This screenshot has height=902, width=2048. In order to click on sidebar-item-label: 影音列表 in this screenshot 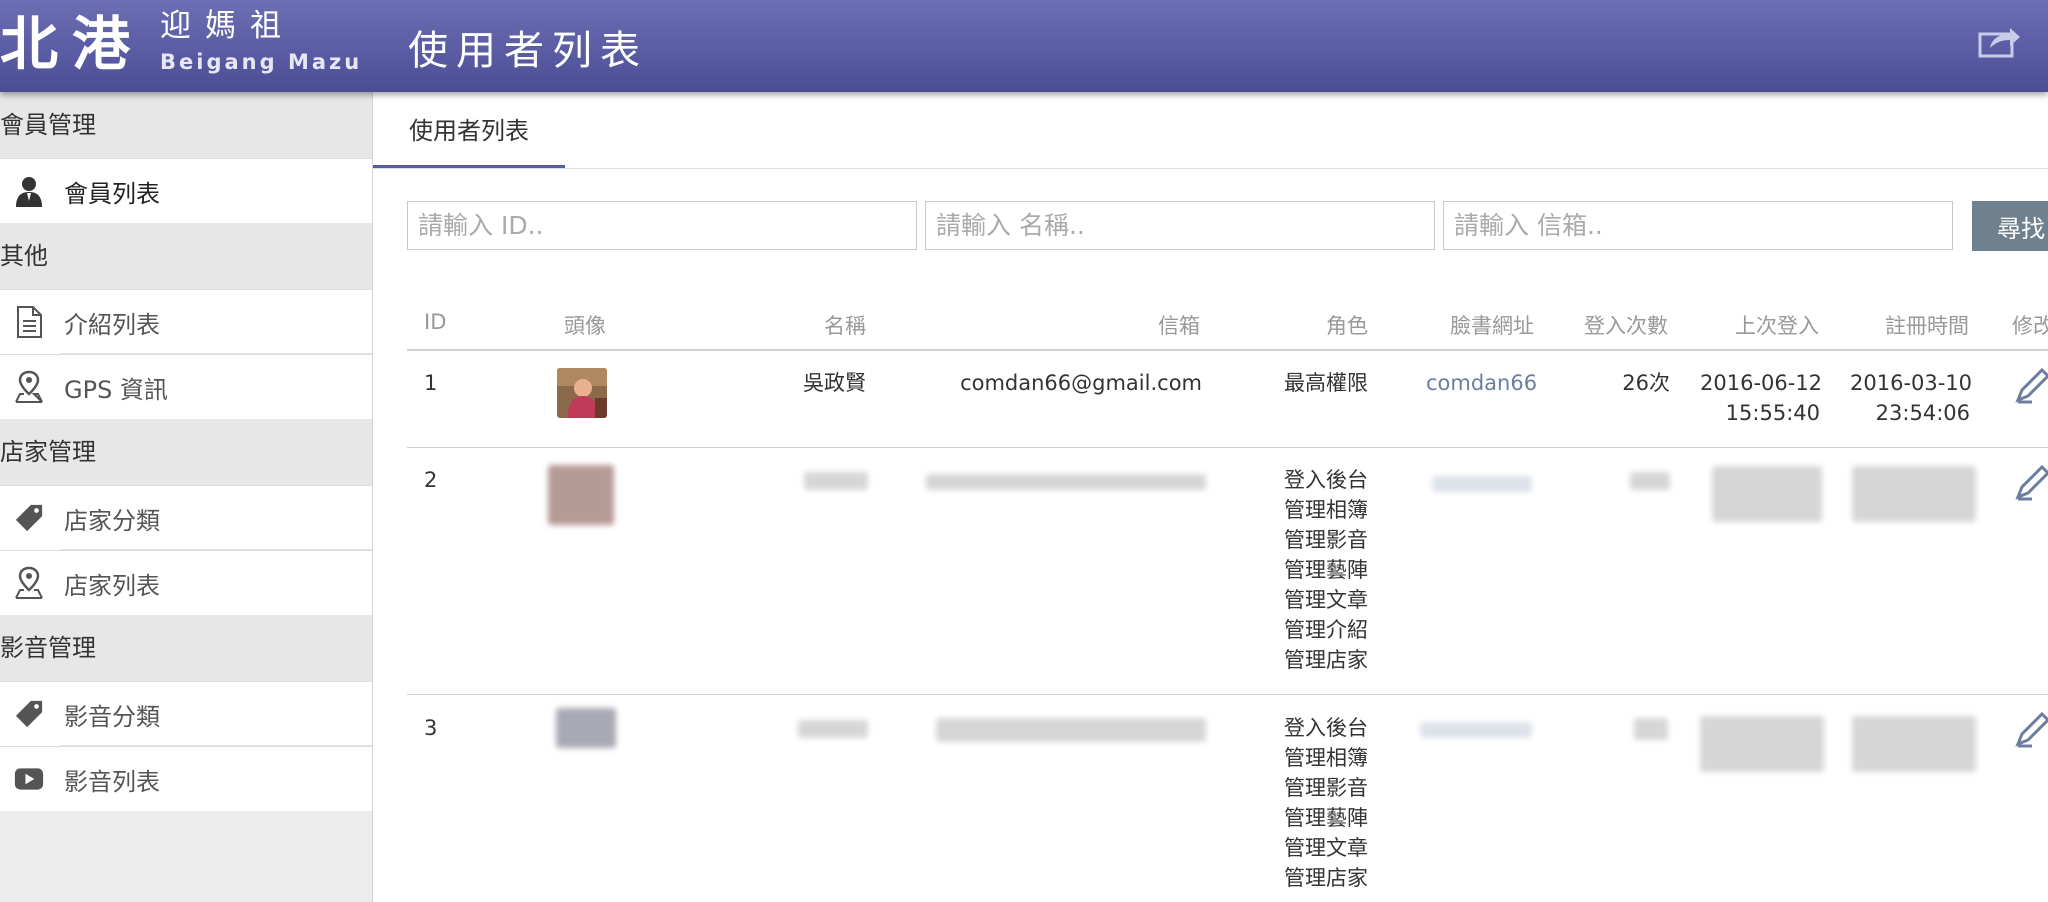, I will do `click(112, 781)`.